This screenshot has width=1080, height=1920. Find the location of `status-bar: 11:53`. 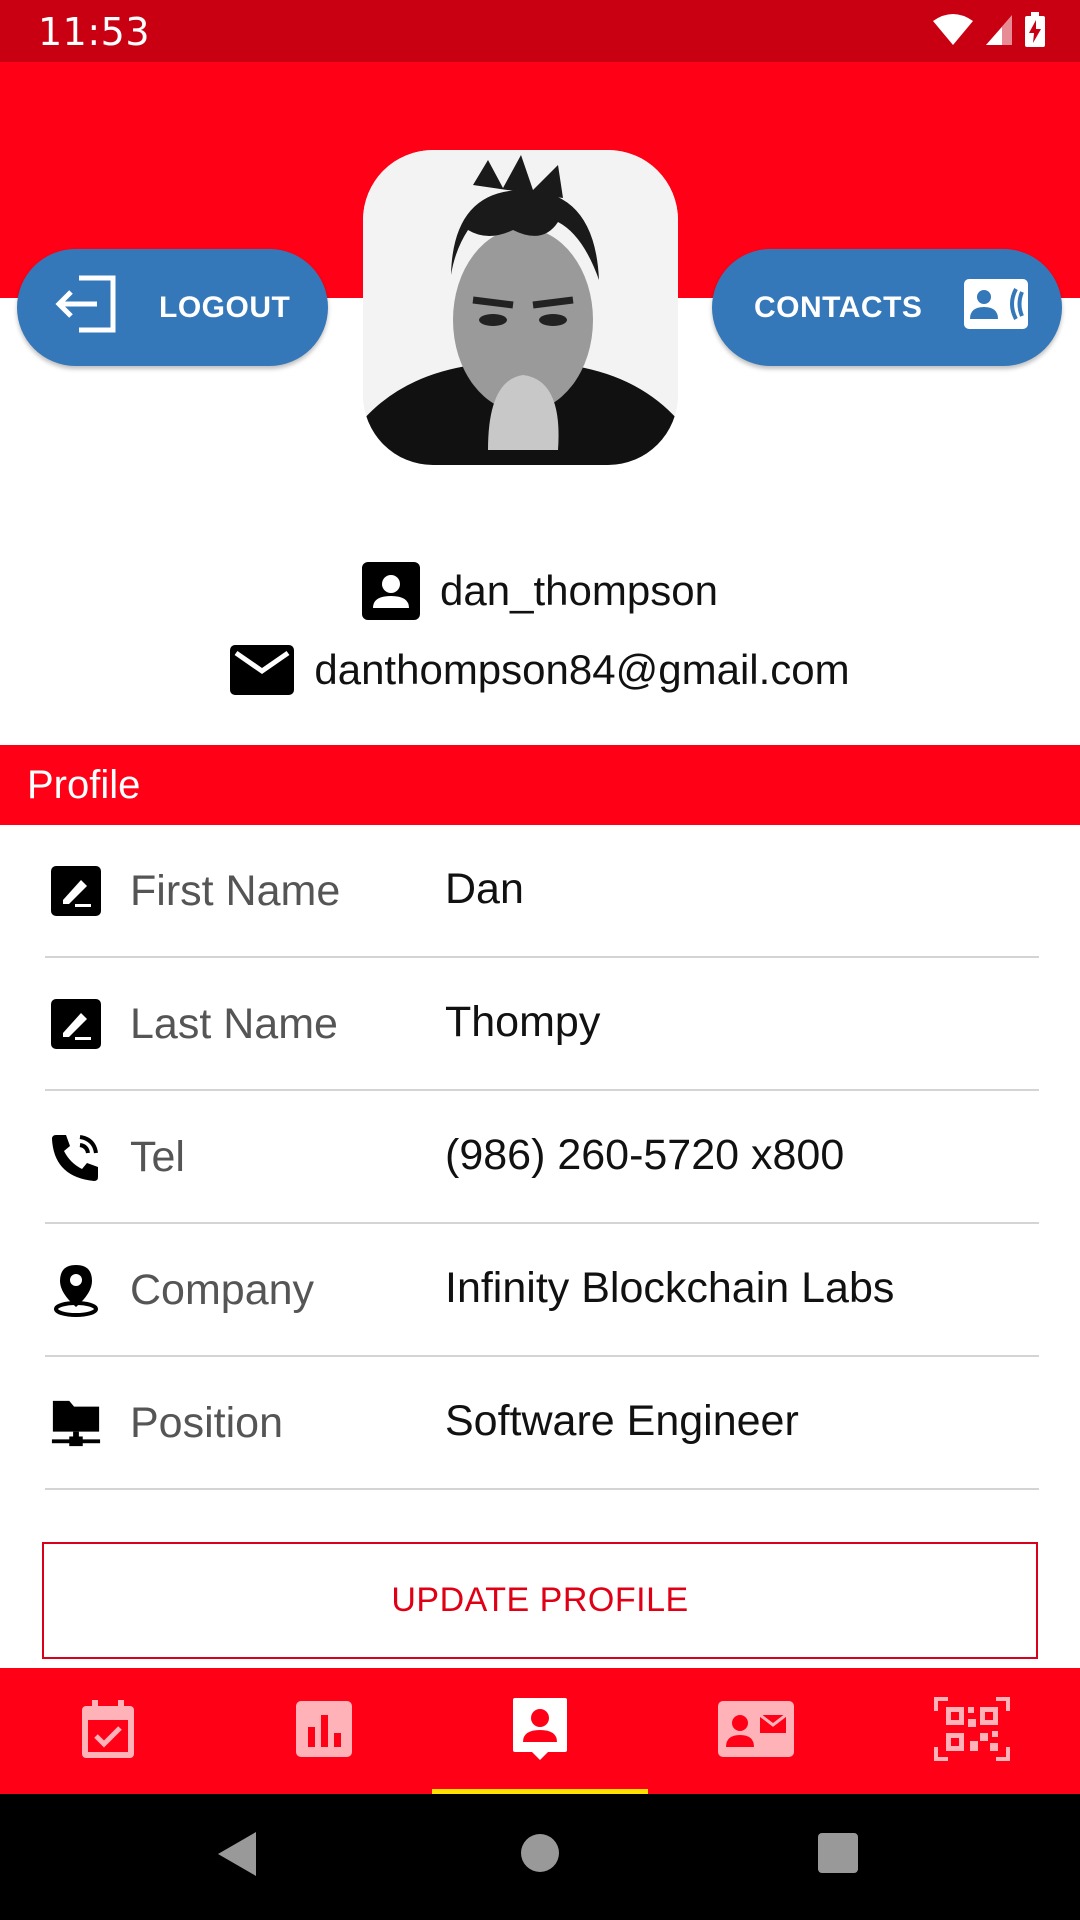

status-bar: 11:53 is located at coordinates (540, 31).